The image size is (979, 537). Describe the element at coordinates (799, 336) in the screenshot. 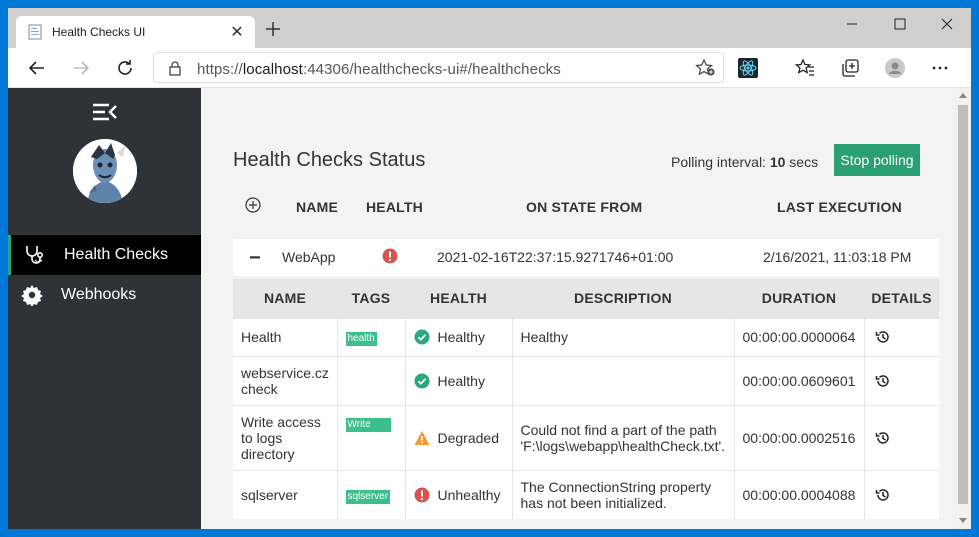

I see `entry-duration: 00:00:00.0000064` at that location.